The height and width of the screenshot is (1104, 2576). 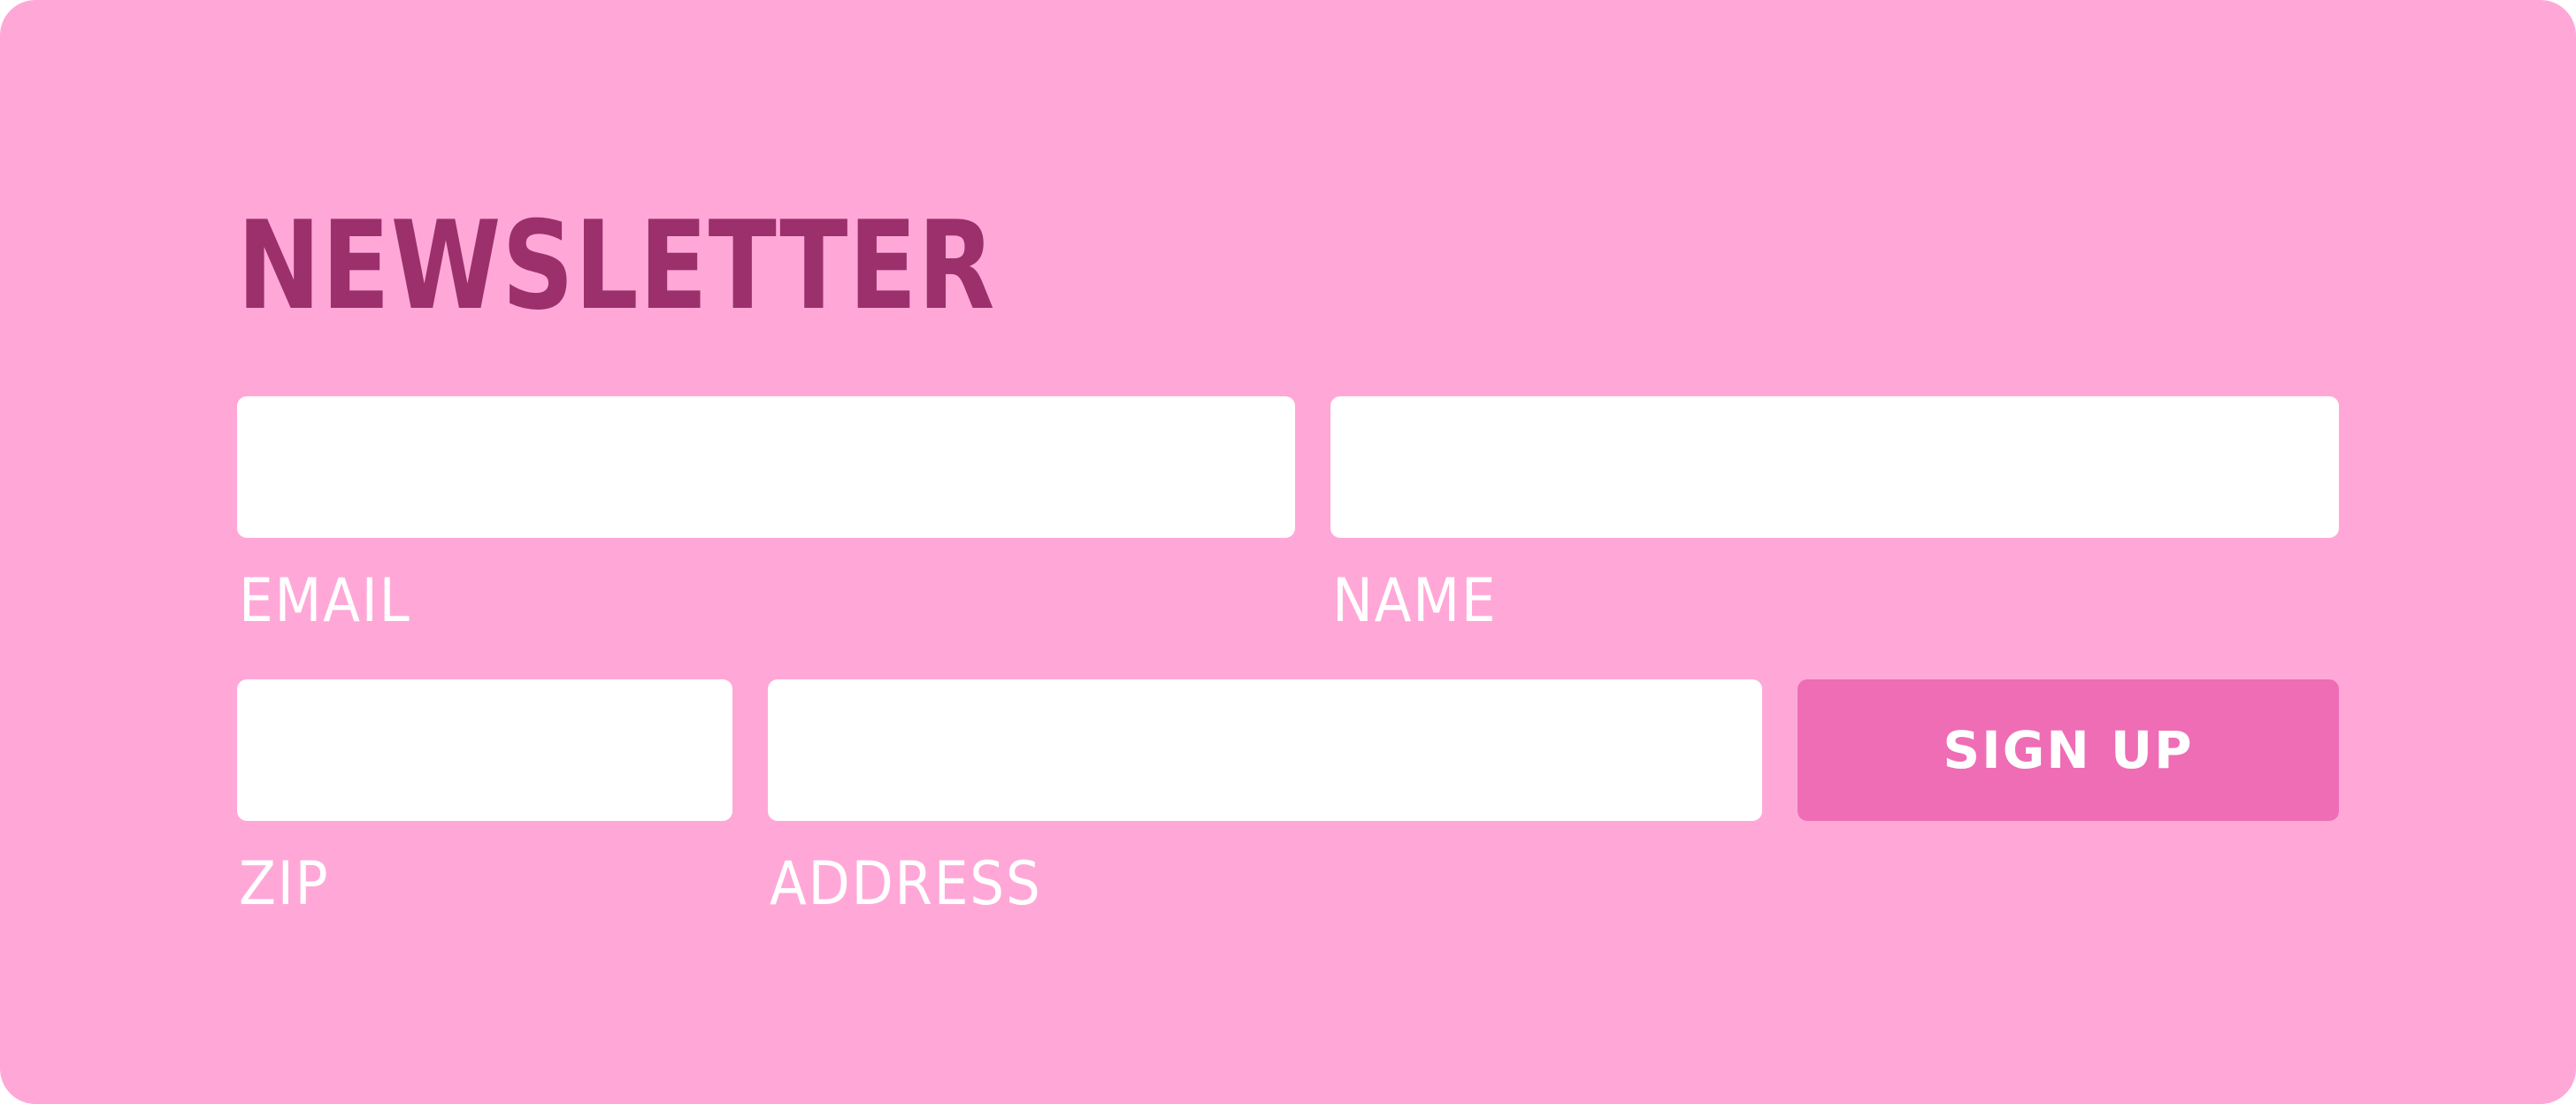 I want to click on address-field, so click(x=1265, y=750).